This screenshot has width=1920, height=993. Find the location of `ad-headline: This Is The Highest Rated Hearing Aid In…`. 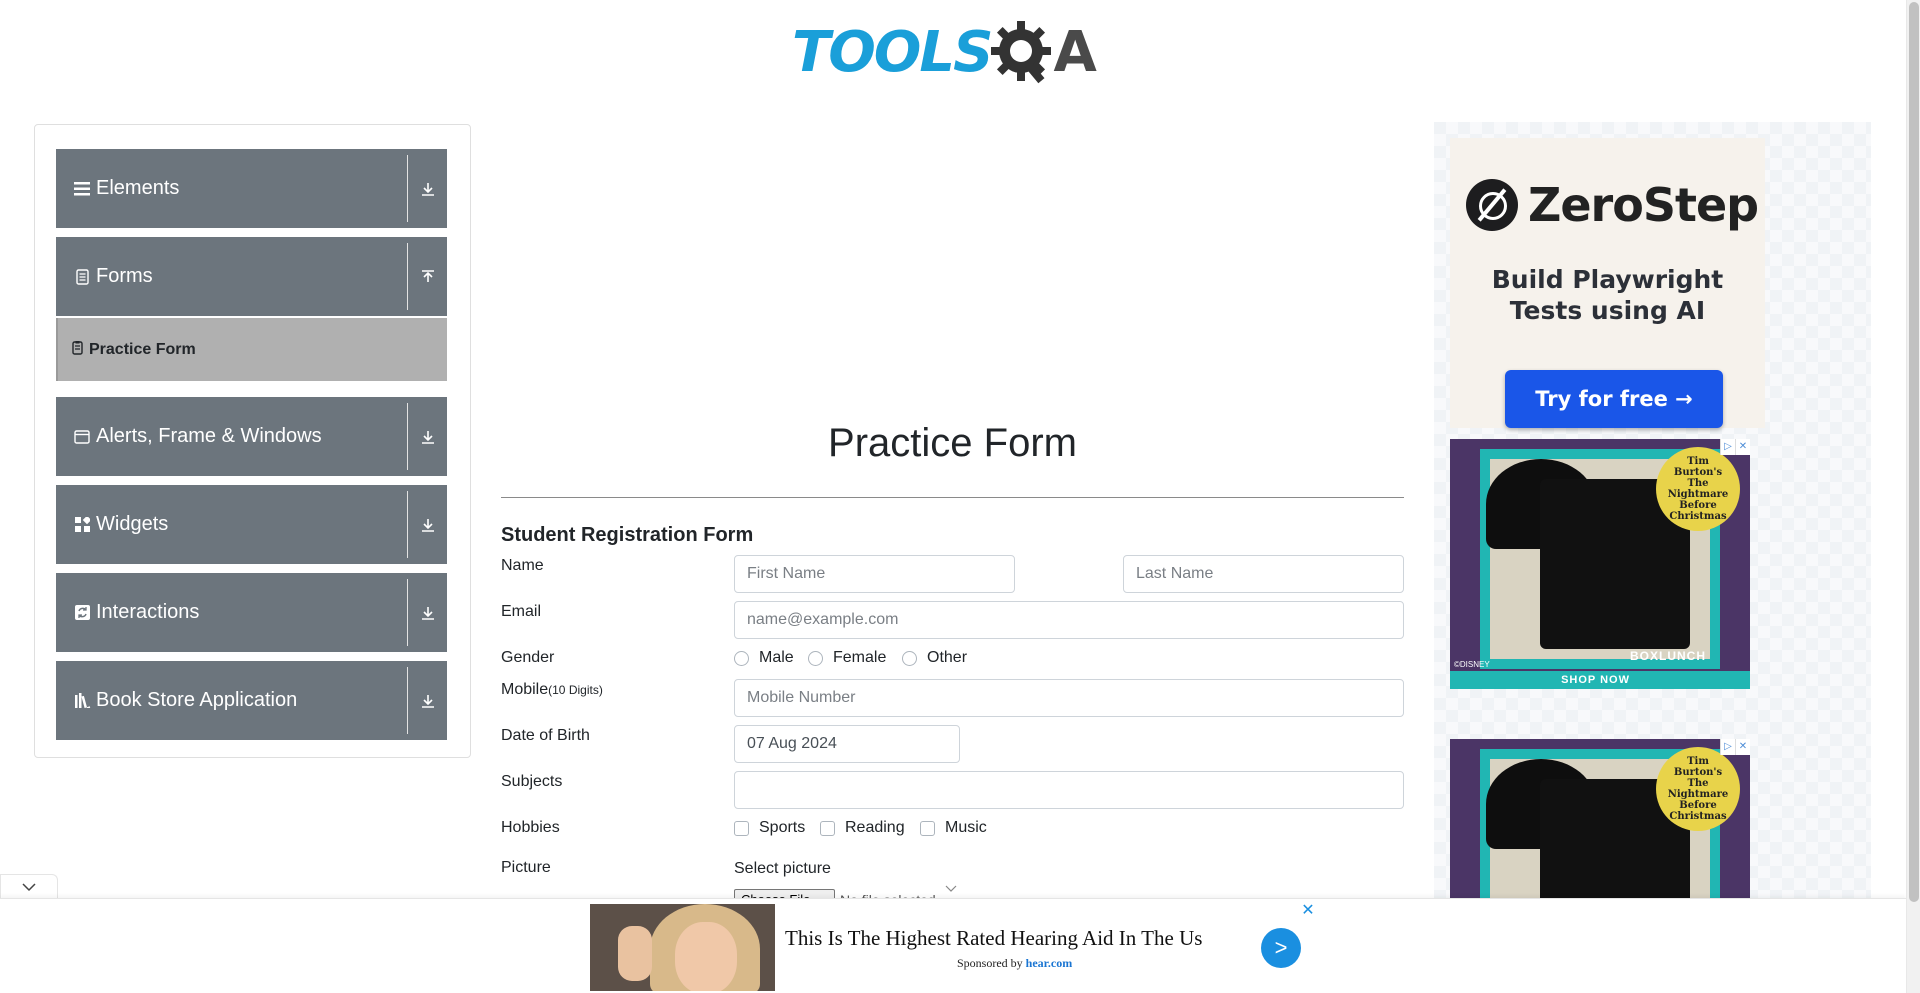

ad-headline: This Is The Highest Rated Hearing Aid In… is located at coordinates (993, 938).